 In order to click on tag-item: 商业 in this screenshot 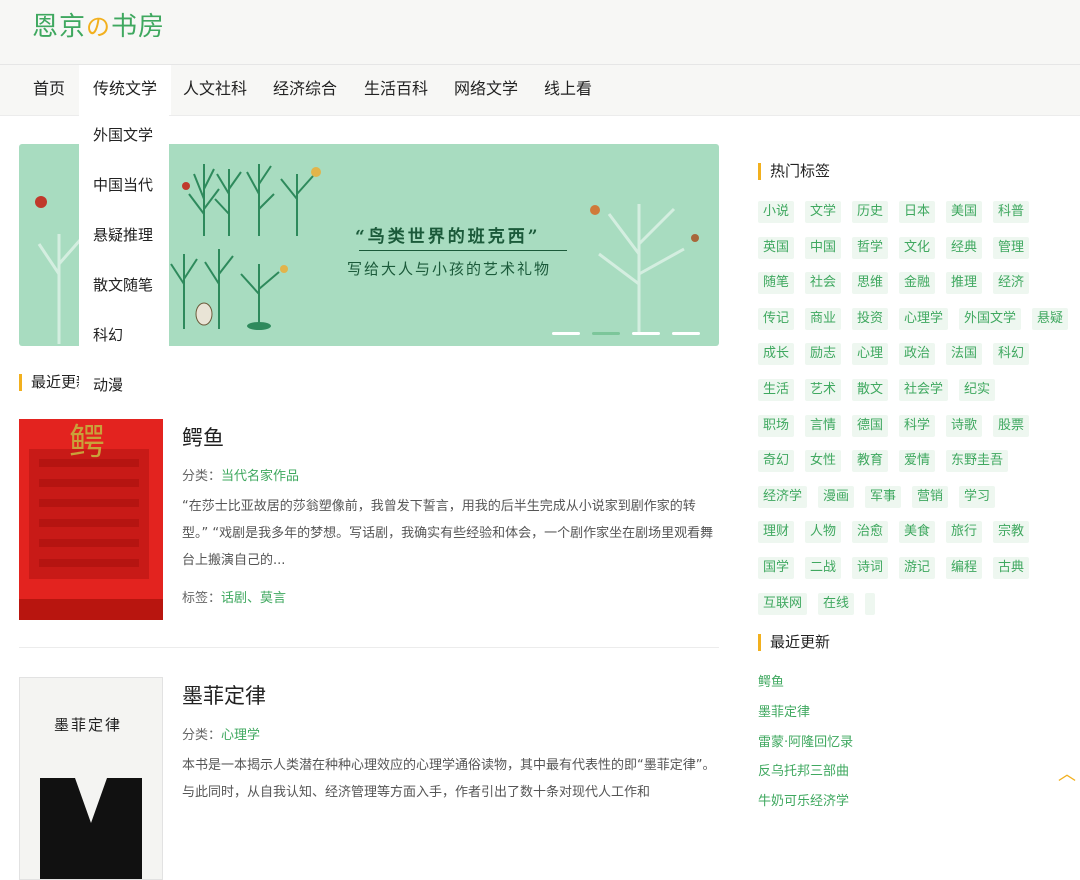, I will do `click(823, 318)`.